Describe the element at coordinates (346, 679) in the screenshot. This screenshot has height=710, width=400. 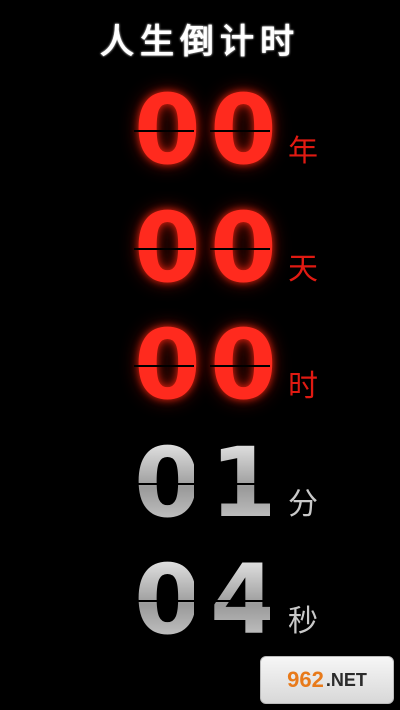
I see `watermark-suffix: .NET` at that location.